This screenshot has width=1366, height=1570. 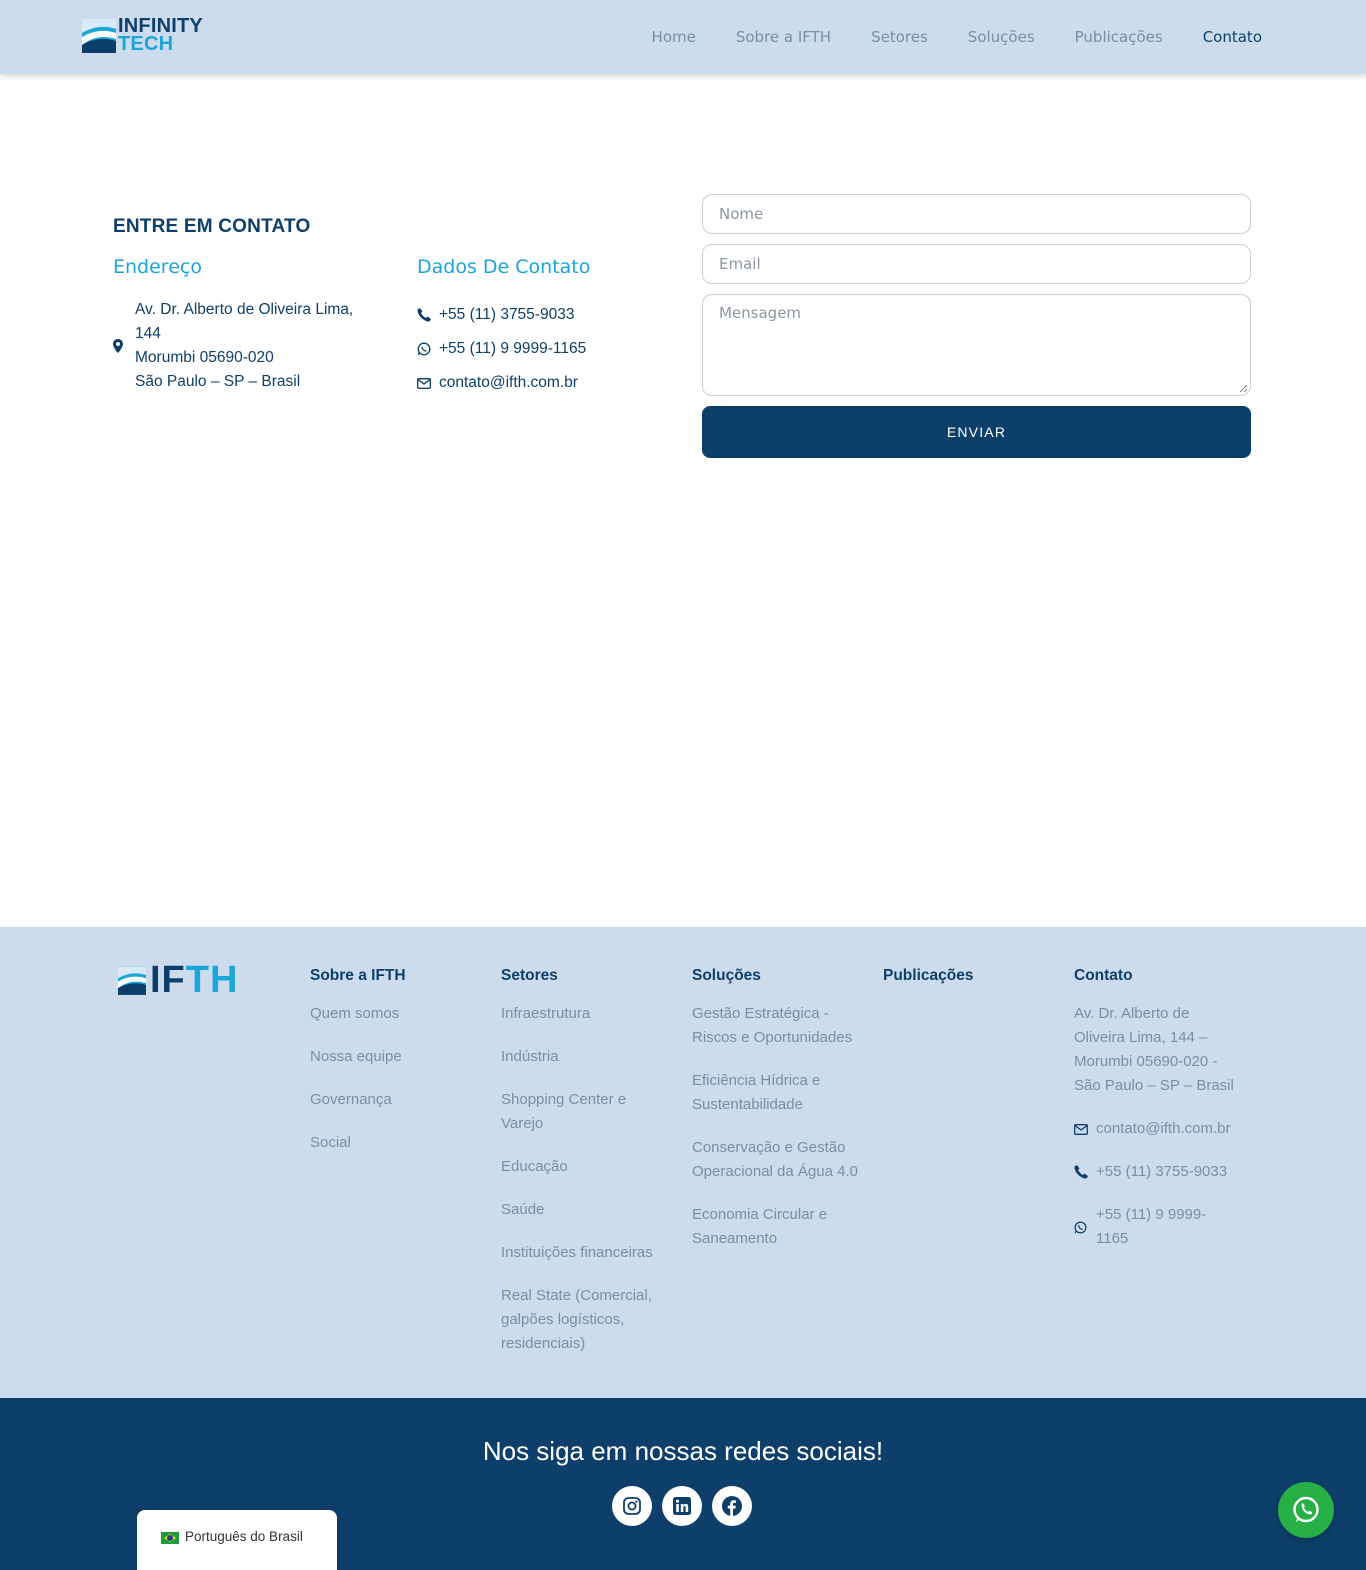 I want to click on linkedin-icon, so click(x=682, y=1506).